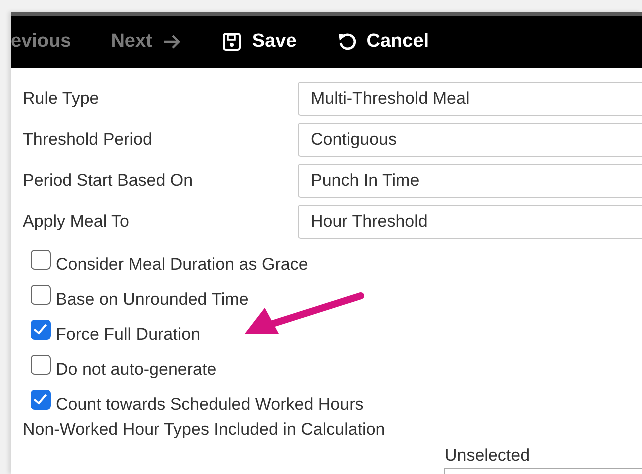  I want to click on save-icon, so click(232, 42).